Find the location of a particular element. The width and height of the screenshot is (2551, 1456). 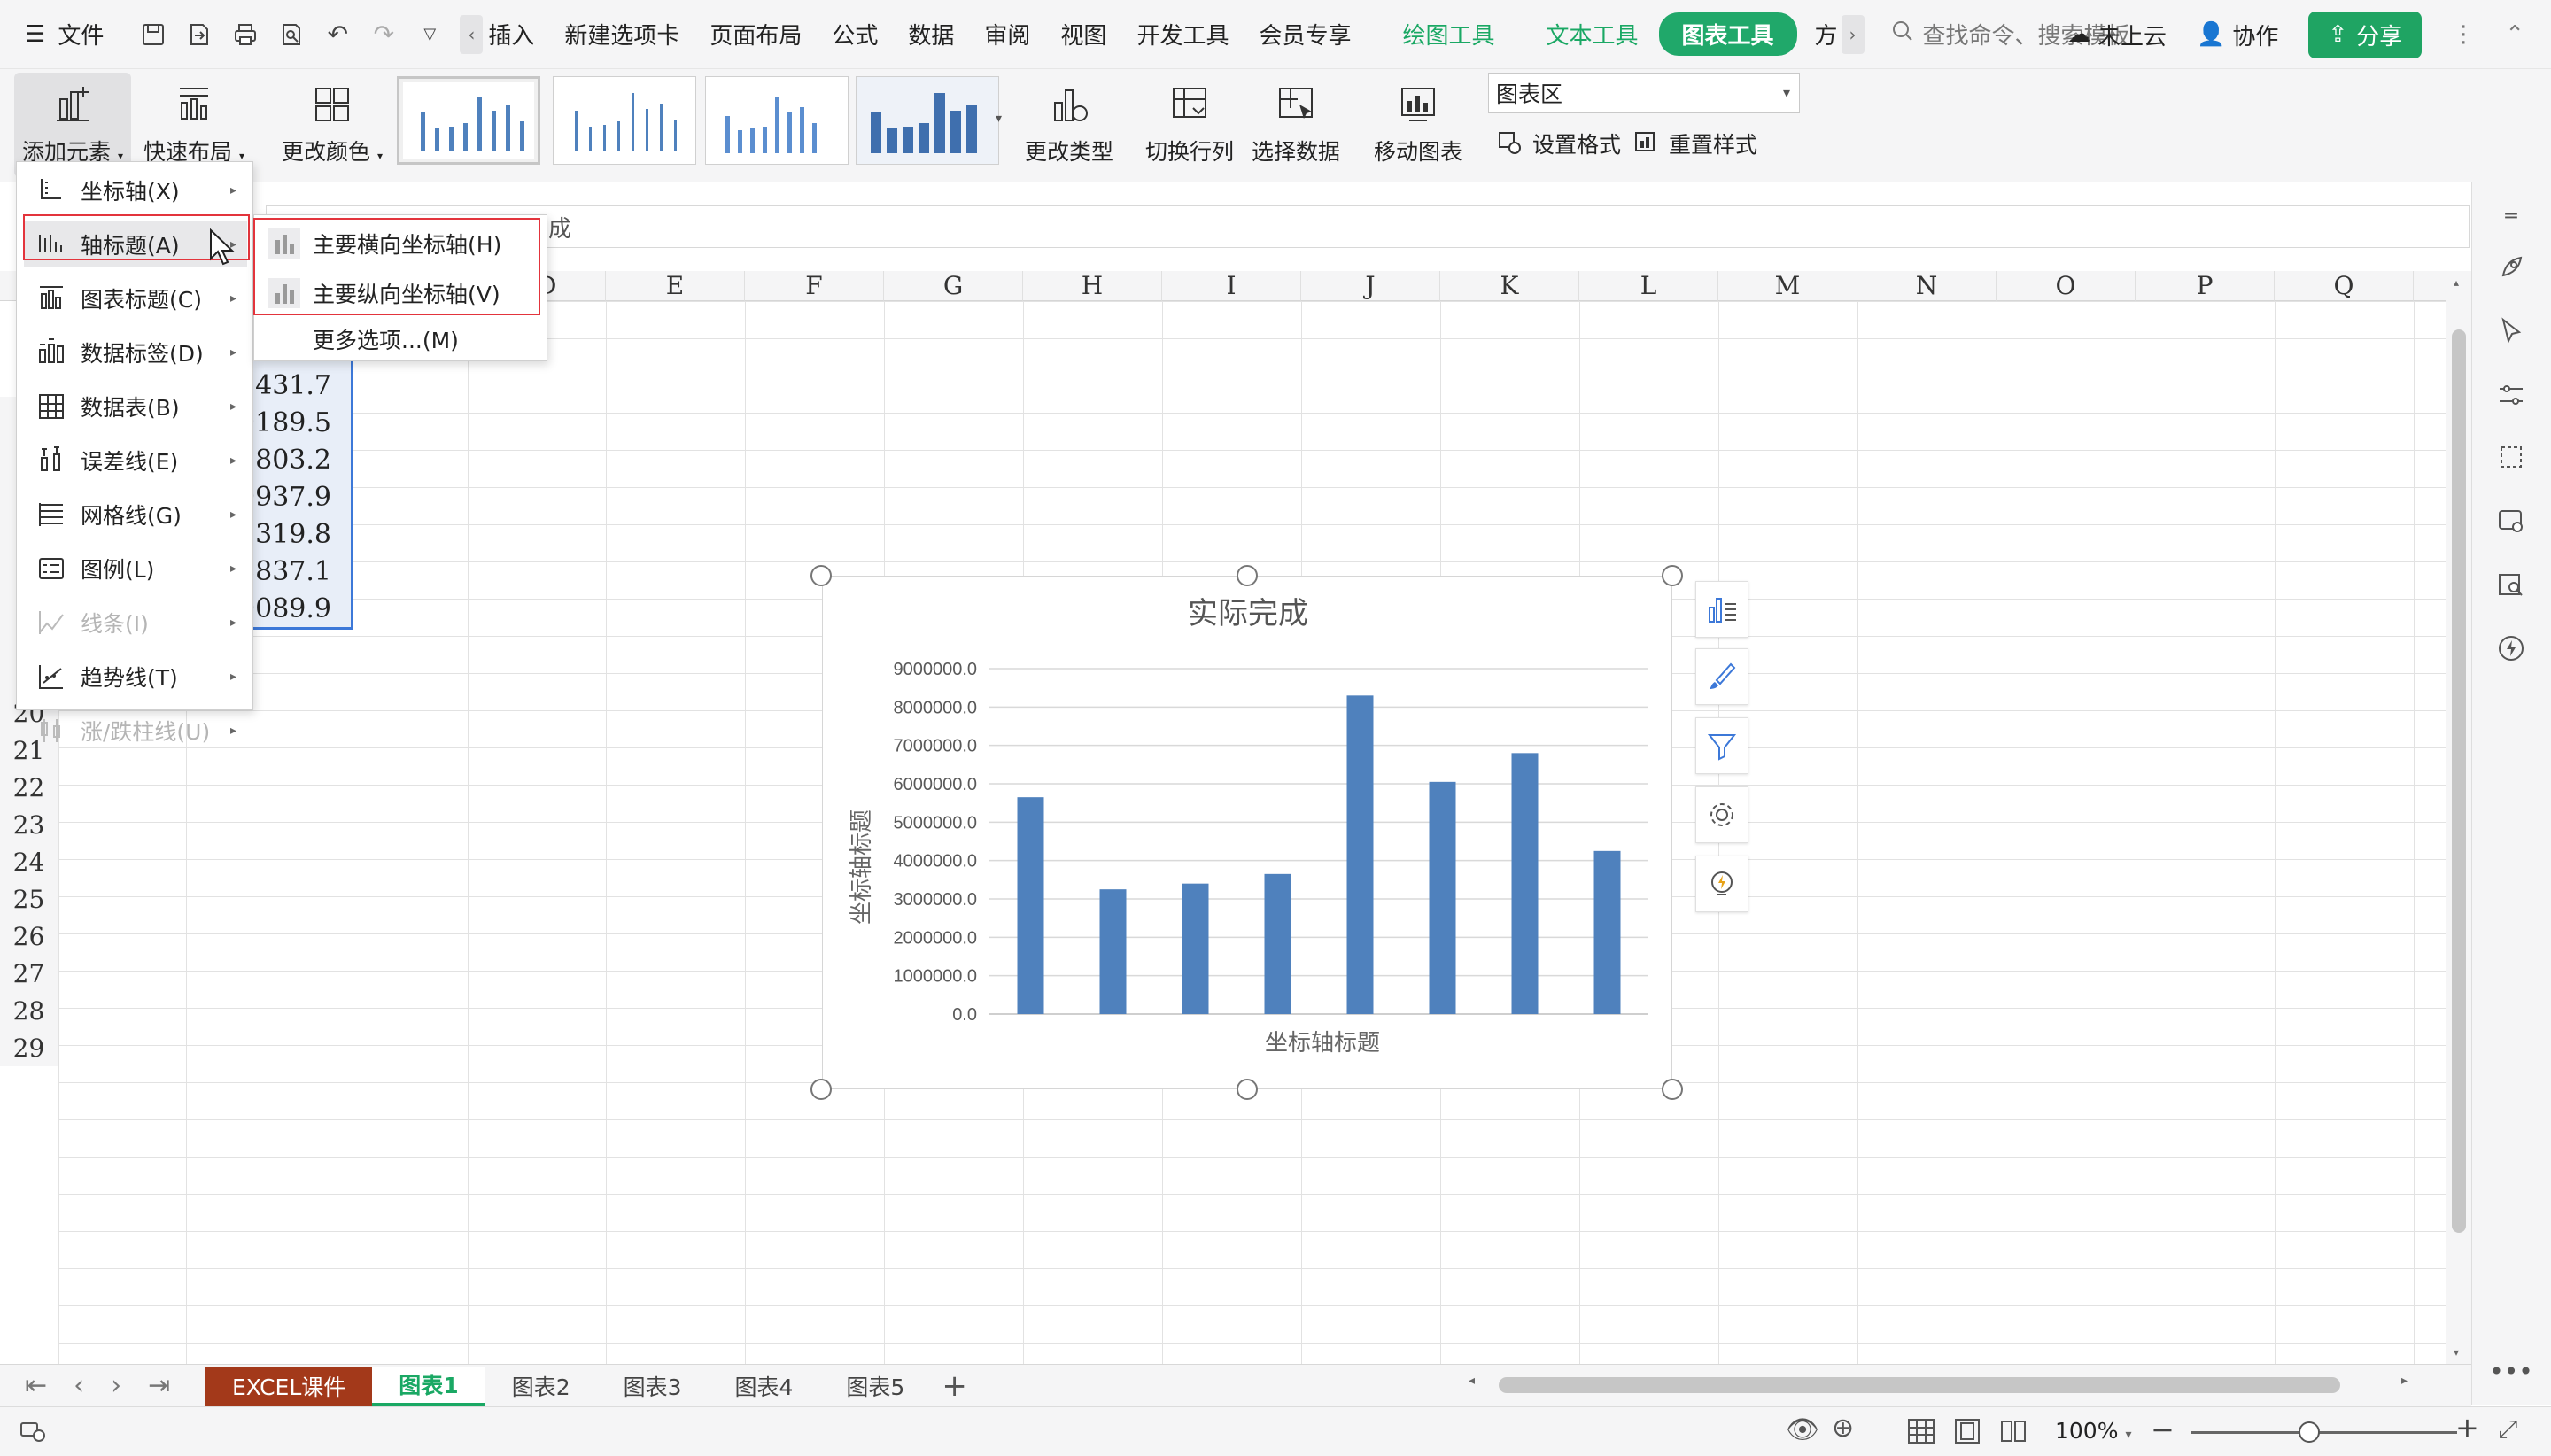

menu-item-error-bar: 误差线(E) ▸ is located at coordinates (135, 461).